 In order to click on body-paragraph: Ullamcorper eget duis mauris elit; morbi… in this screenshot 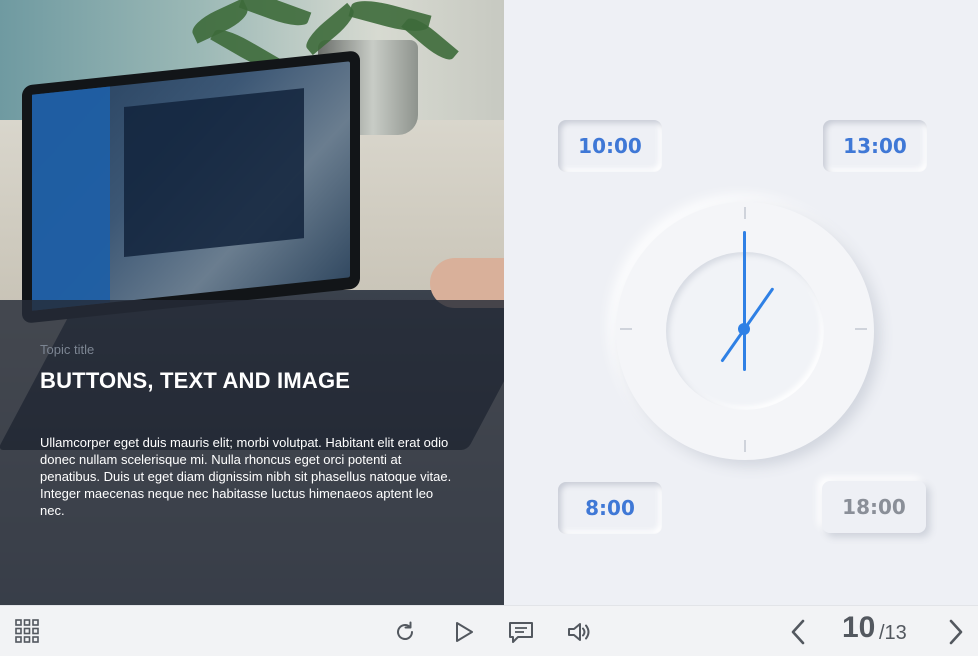, I will do `click(246, 476)`.